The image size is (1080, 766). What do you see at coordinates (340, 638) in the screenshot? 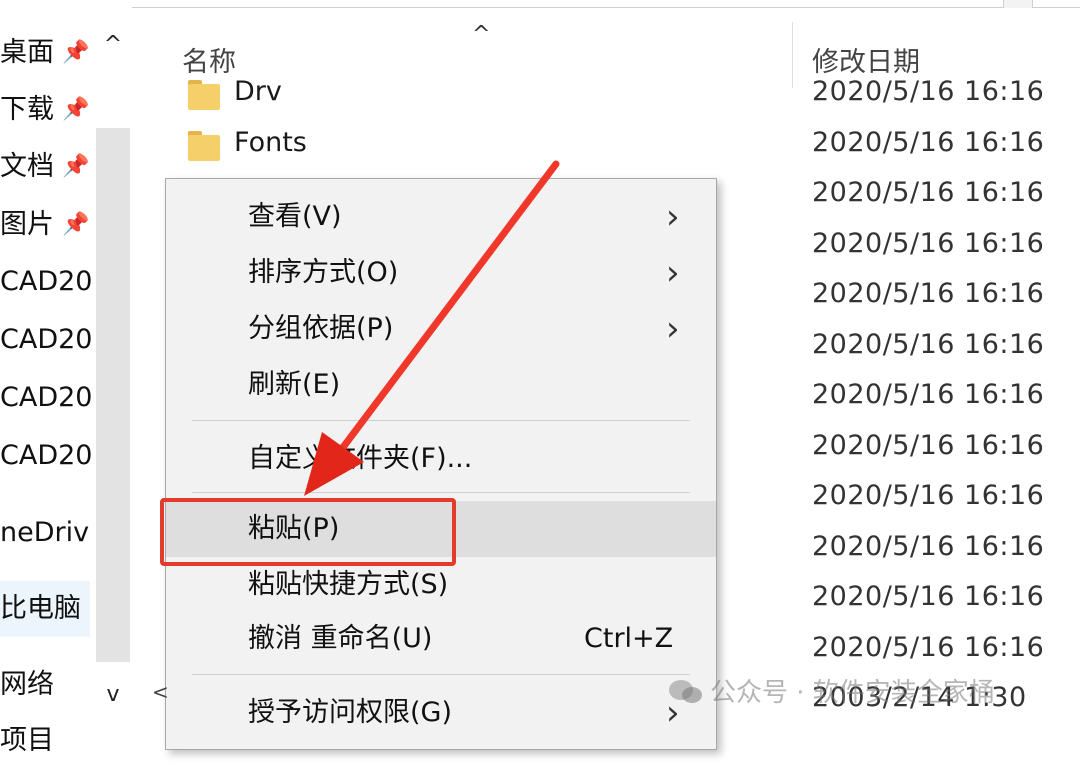
I see `menu-item-label: 撤消 重命名(U)` at bounding box center [340, 638].